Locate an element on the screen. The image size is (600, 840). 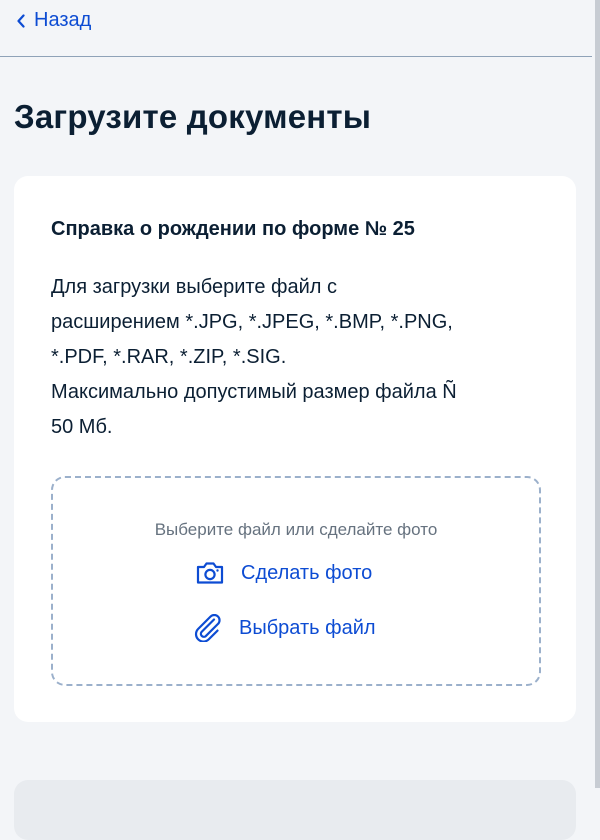
choose-file-label: Выбрать файл is located at coordinates (307, 627).